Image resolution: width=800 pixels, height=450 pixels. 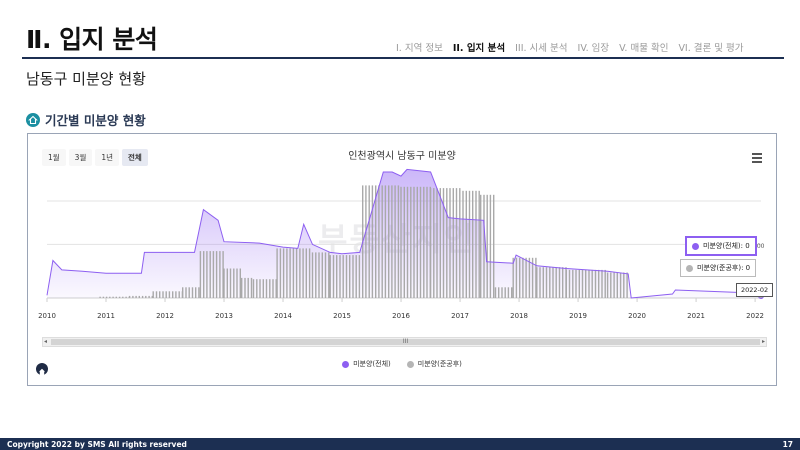 I want to click on chart-heading-label: 기간별 미분양 현황, so click(x=95, y=120).